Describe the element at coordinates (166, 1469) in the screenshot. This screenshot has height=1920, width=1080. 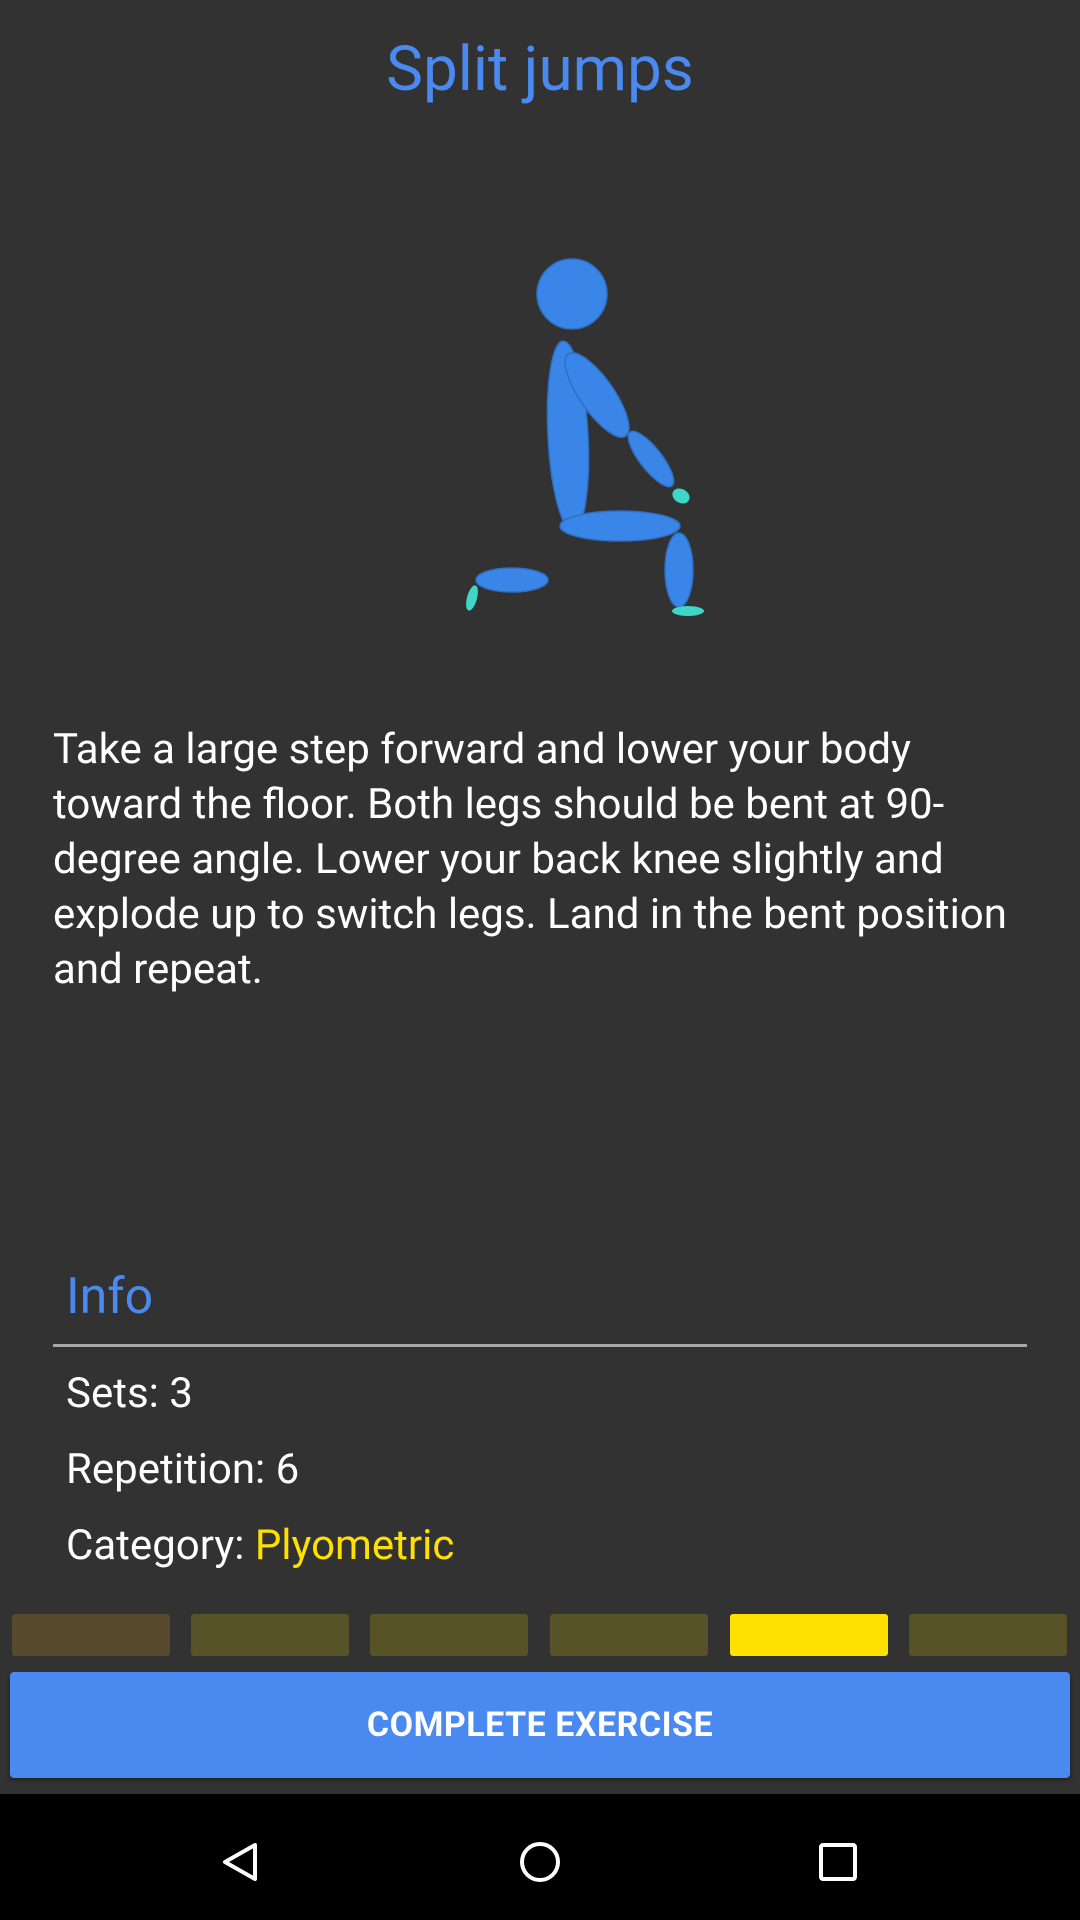
I see `repetition-label: Repetition:` at that location.